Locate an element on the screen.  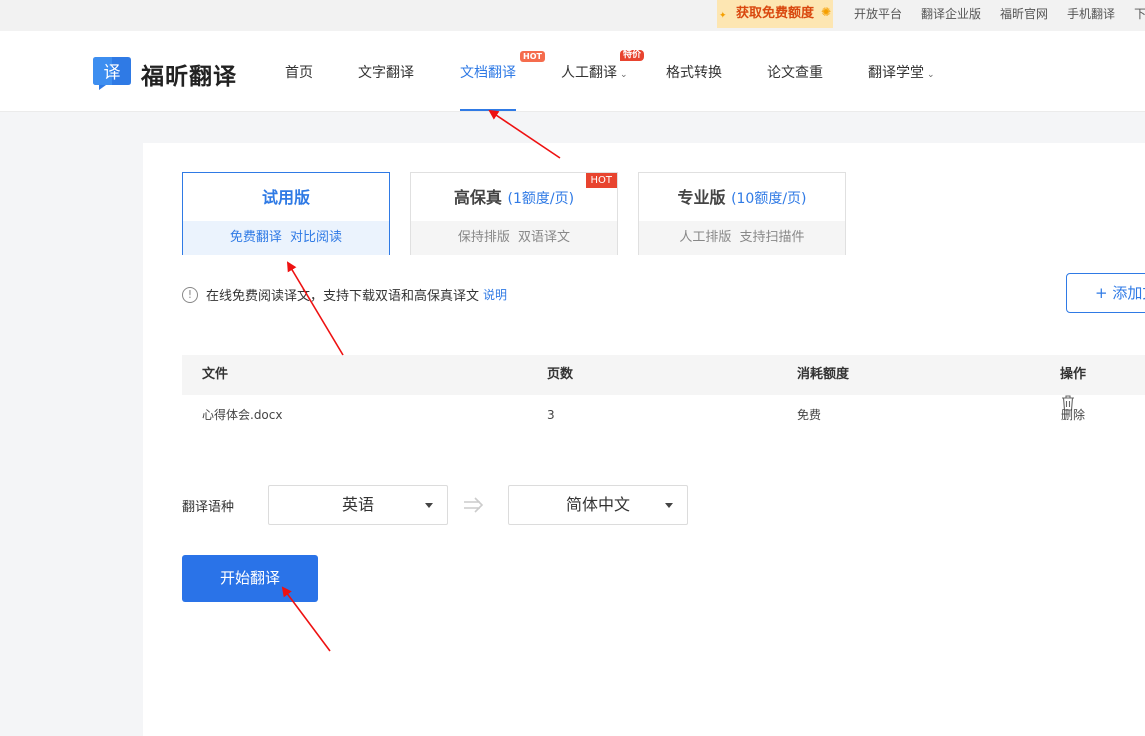
plan-professional-price: (10额度/页) is located at coordinates (769, 199).